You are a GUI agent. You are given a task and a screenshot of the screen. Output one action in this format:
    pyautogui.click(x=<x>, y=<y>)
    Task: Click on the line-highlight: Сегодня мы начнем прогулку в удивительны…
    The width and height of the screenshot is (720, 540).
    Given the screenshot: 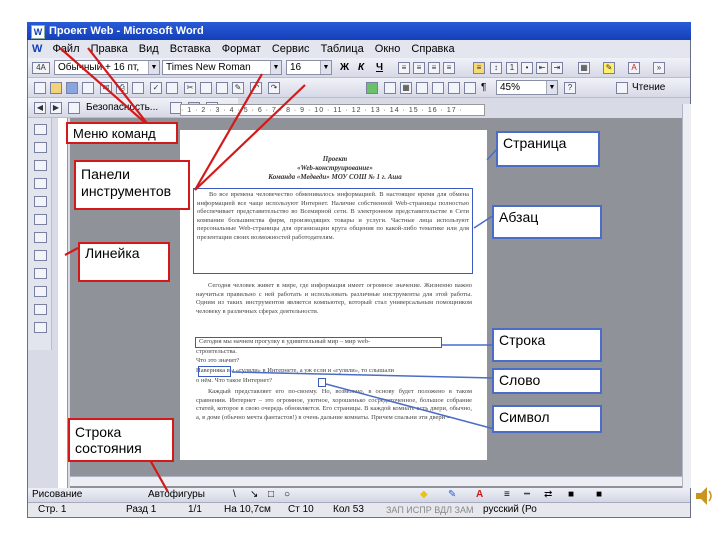 What is the action you would take?
    pyautogui.click(x=318, y=342)
    